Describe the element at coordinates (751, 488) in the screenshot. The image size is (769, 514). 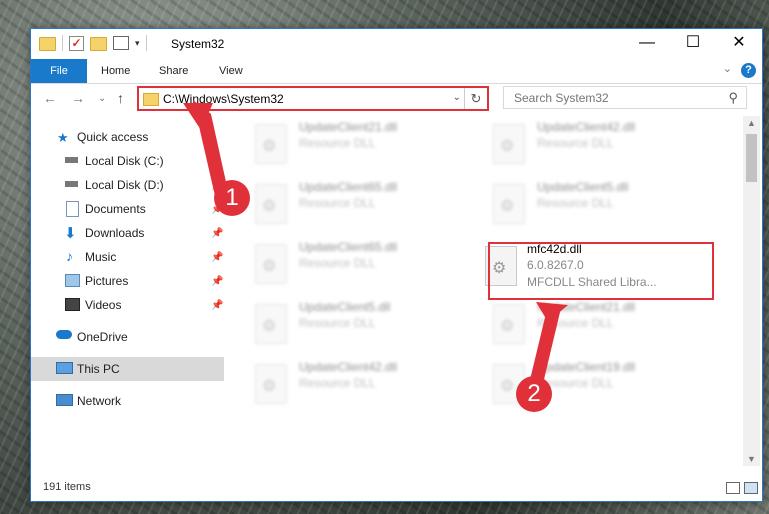
I see `large-icons-view-icon` at that location.